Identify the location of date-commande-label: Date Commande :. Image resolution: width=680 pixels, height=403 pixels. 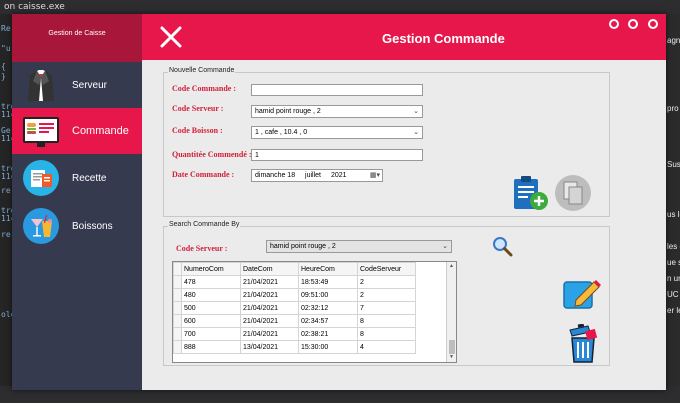
(203, 174).